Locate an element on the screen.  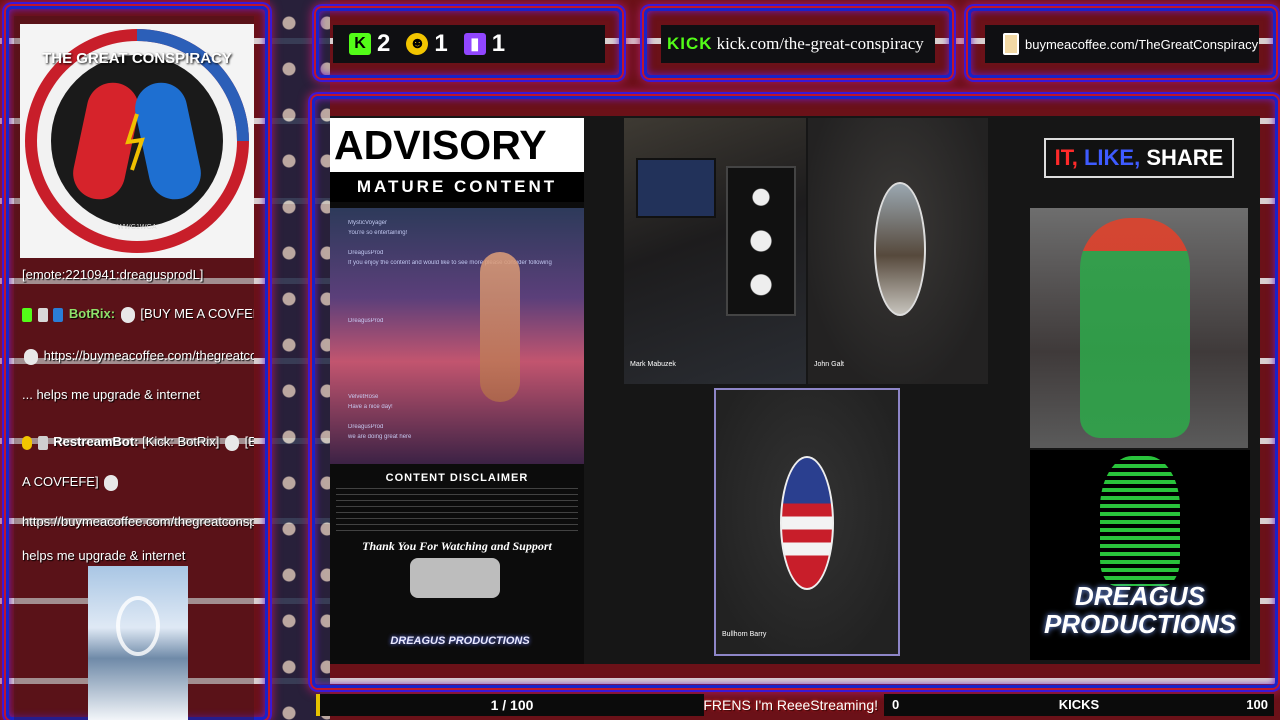
restream-badge-icon is located at coordinates (27, 442).